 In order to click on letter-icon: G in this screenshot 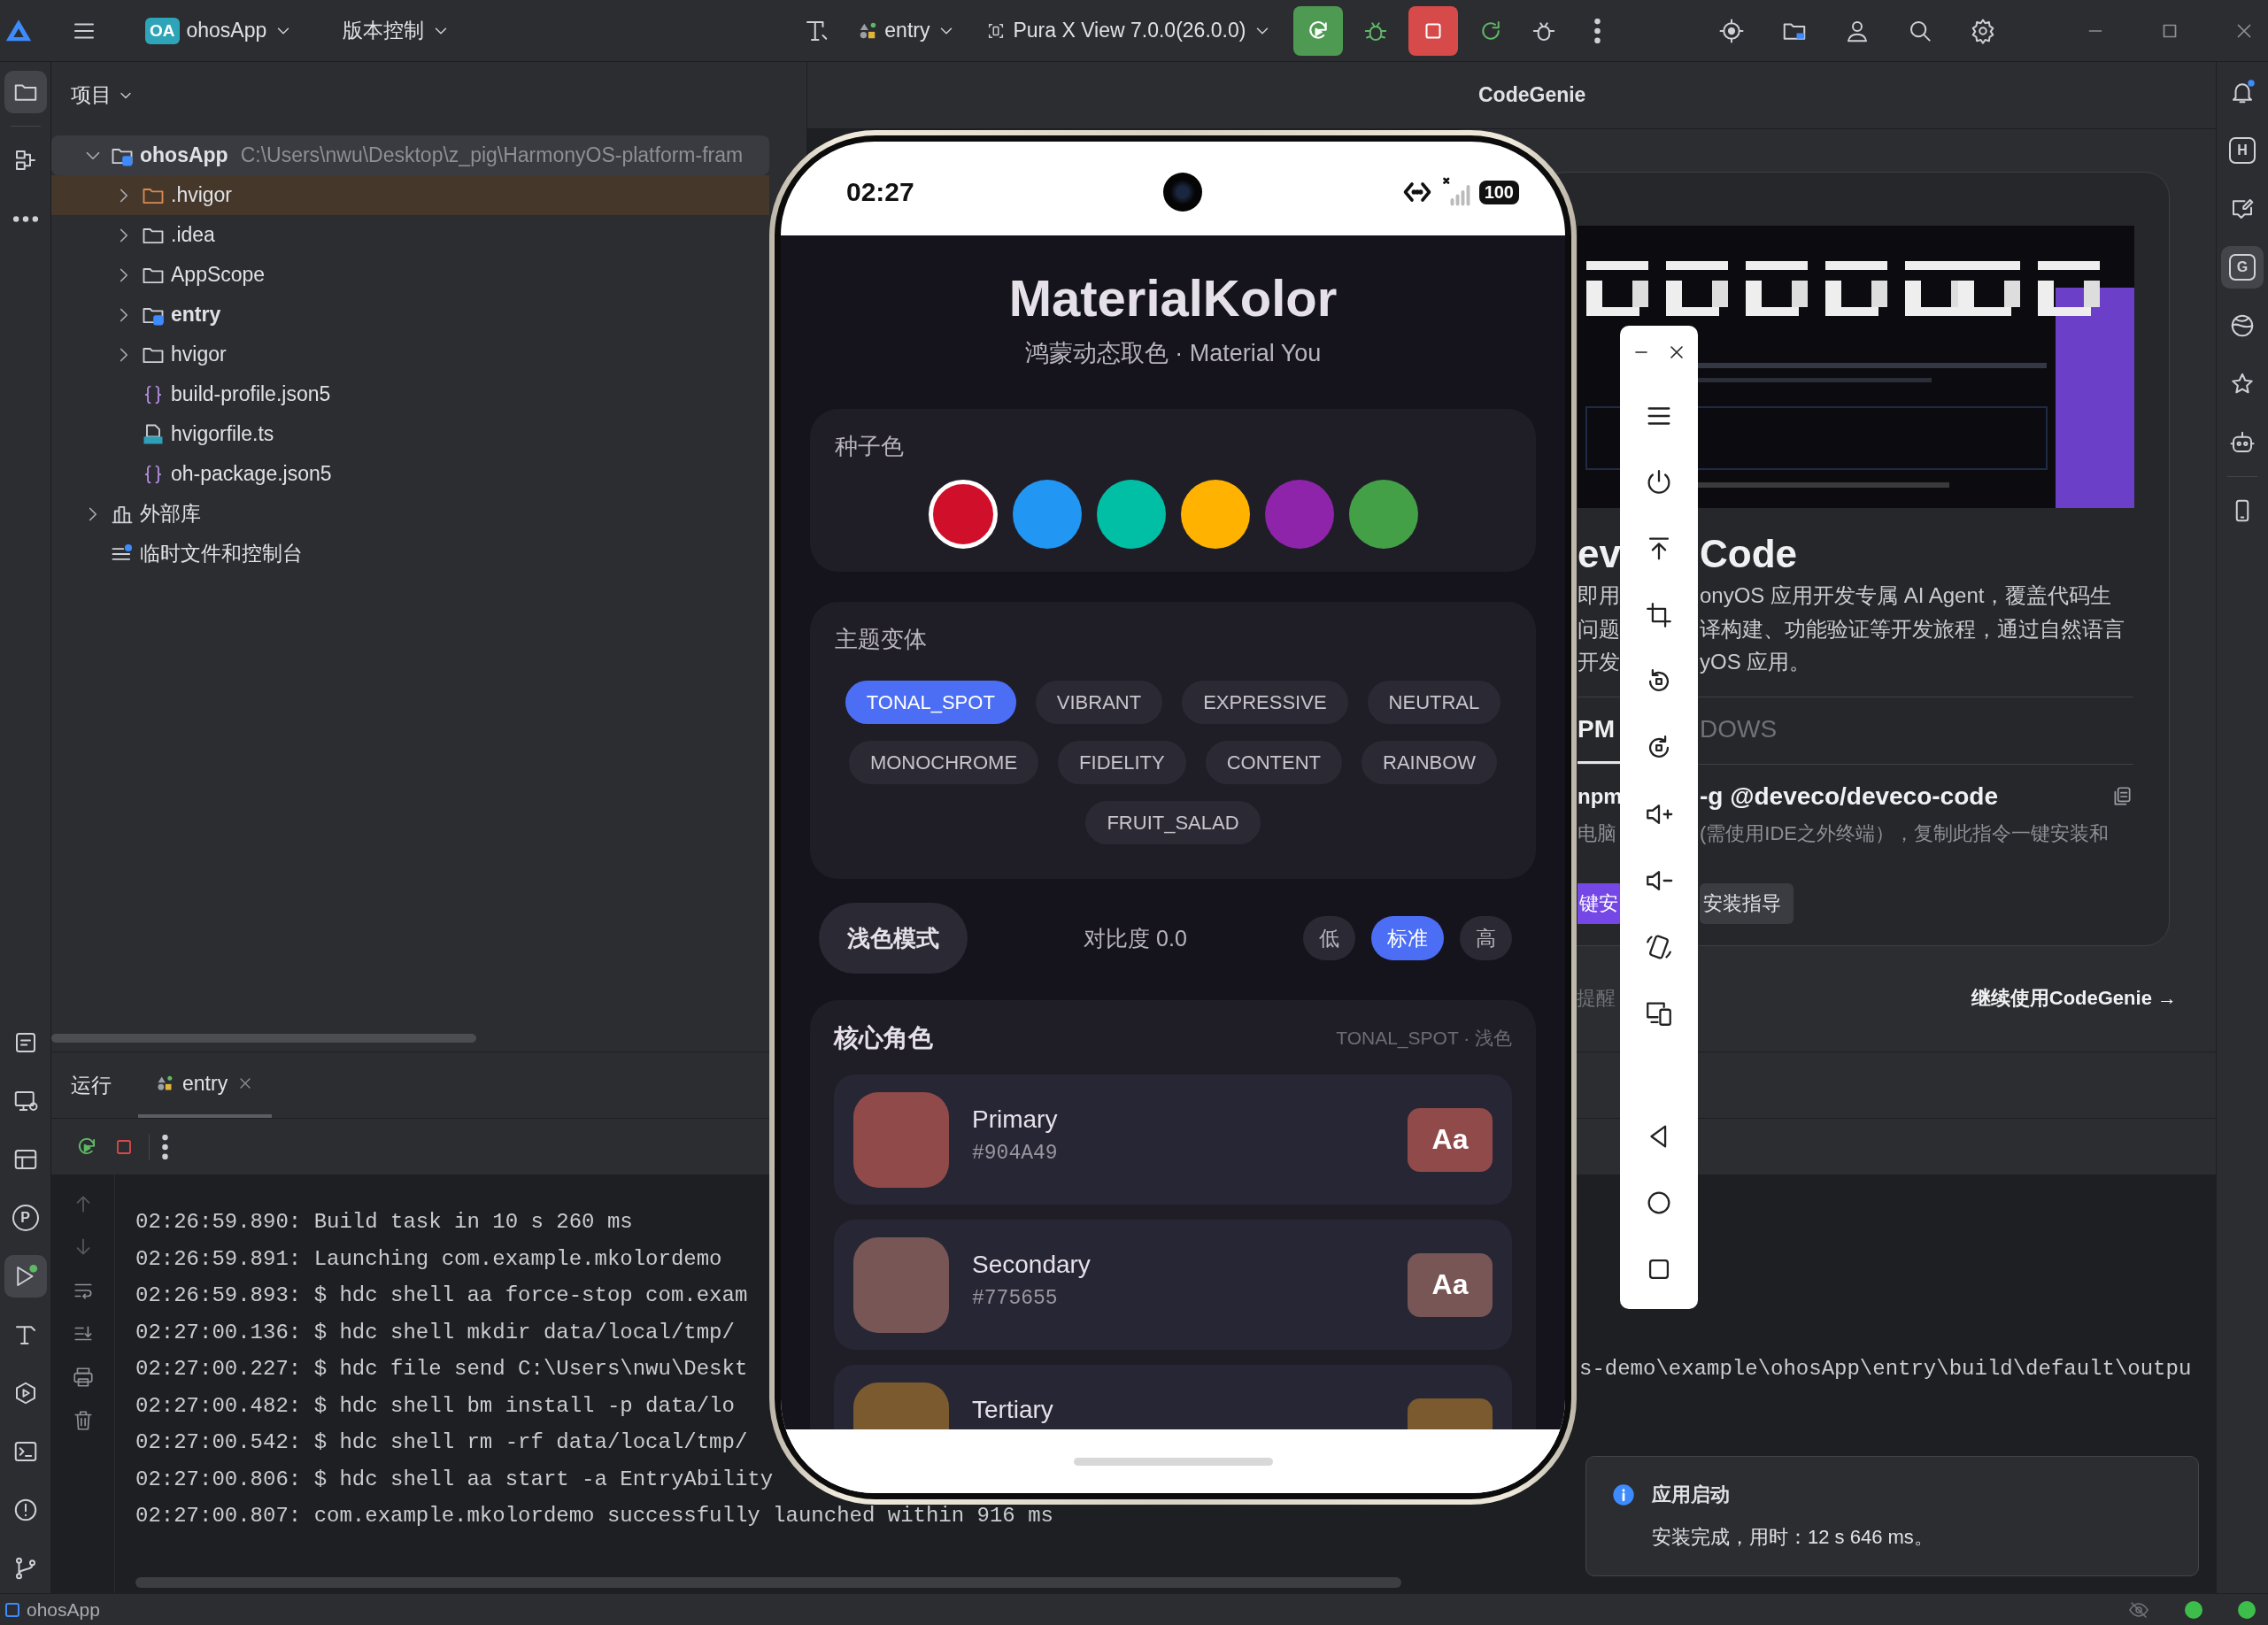, I will do `click(2242, 268)`.